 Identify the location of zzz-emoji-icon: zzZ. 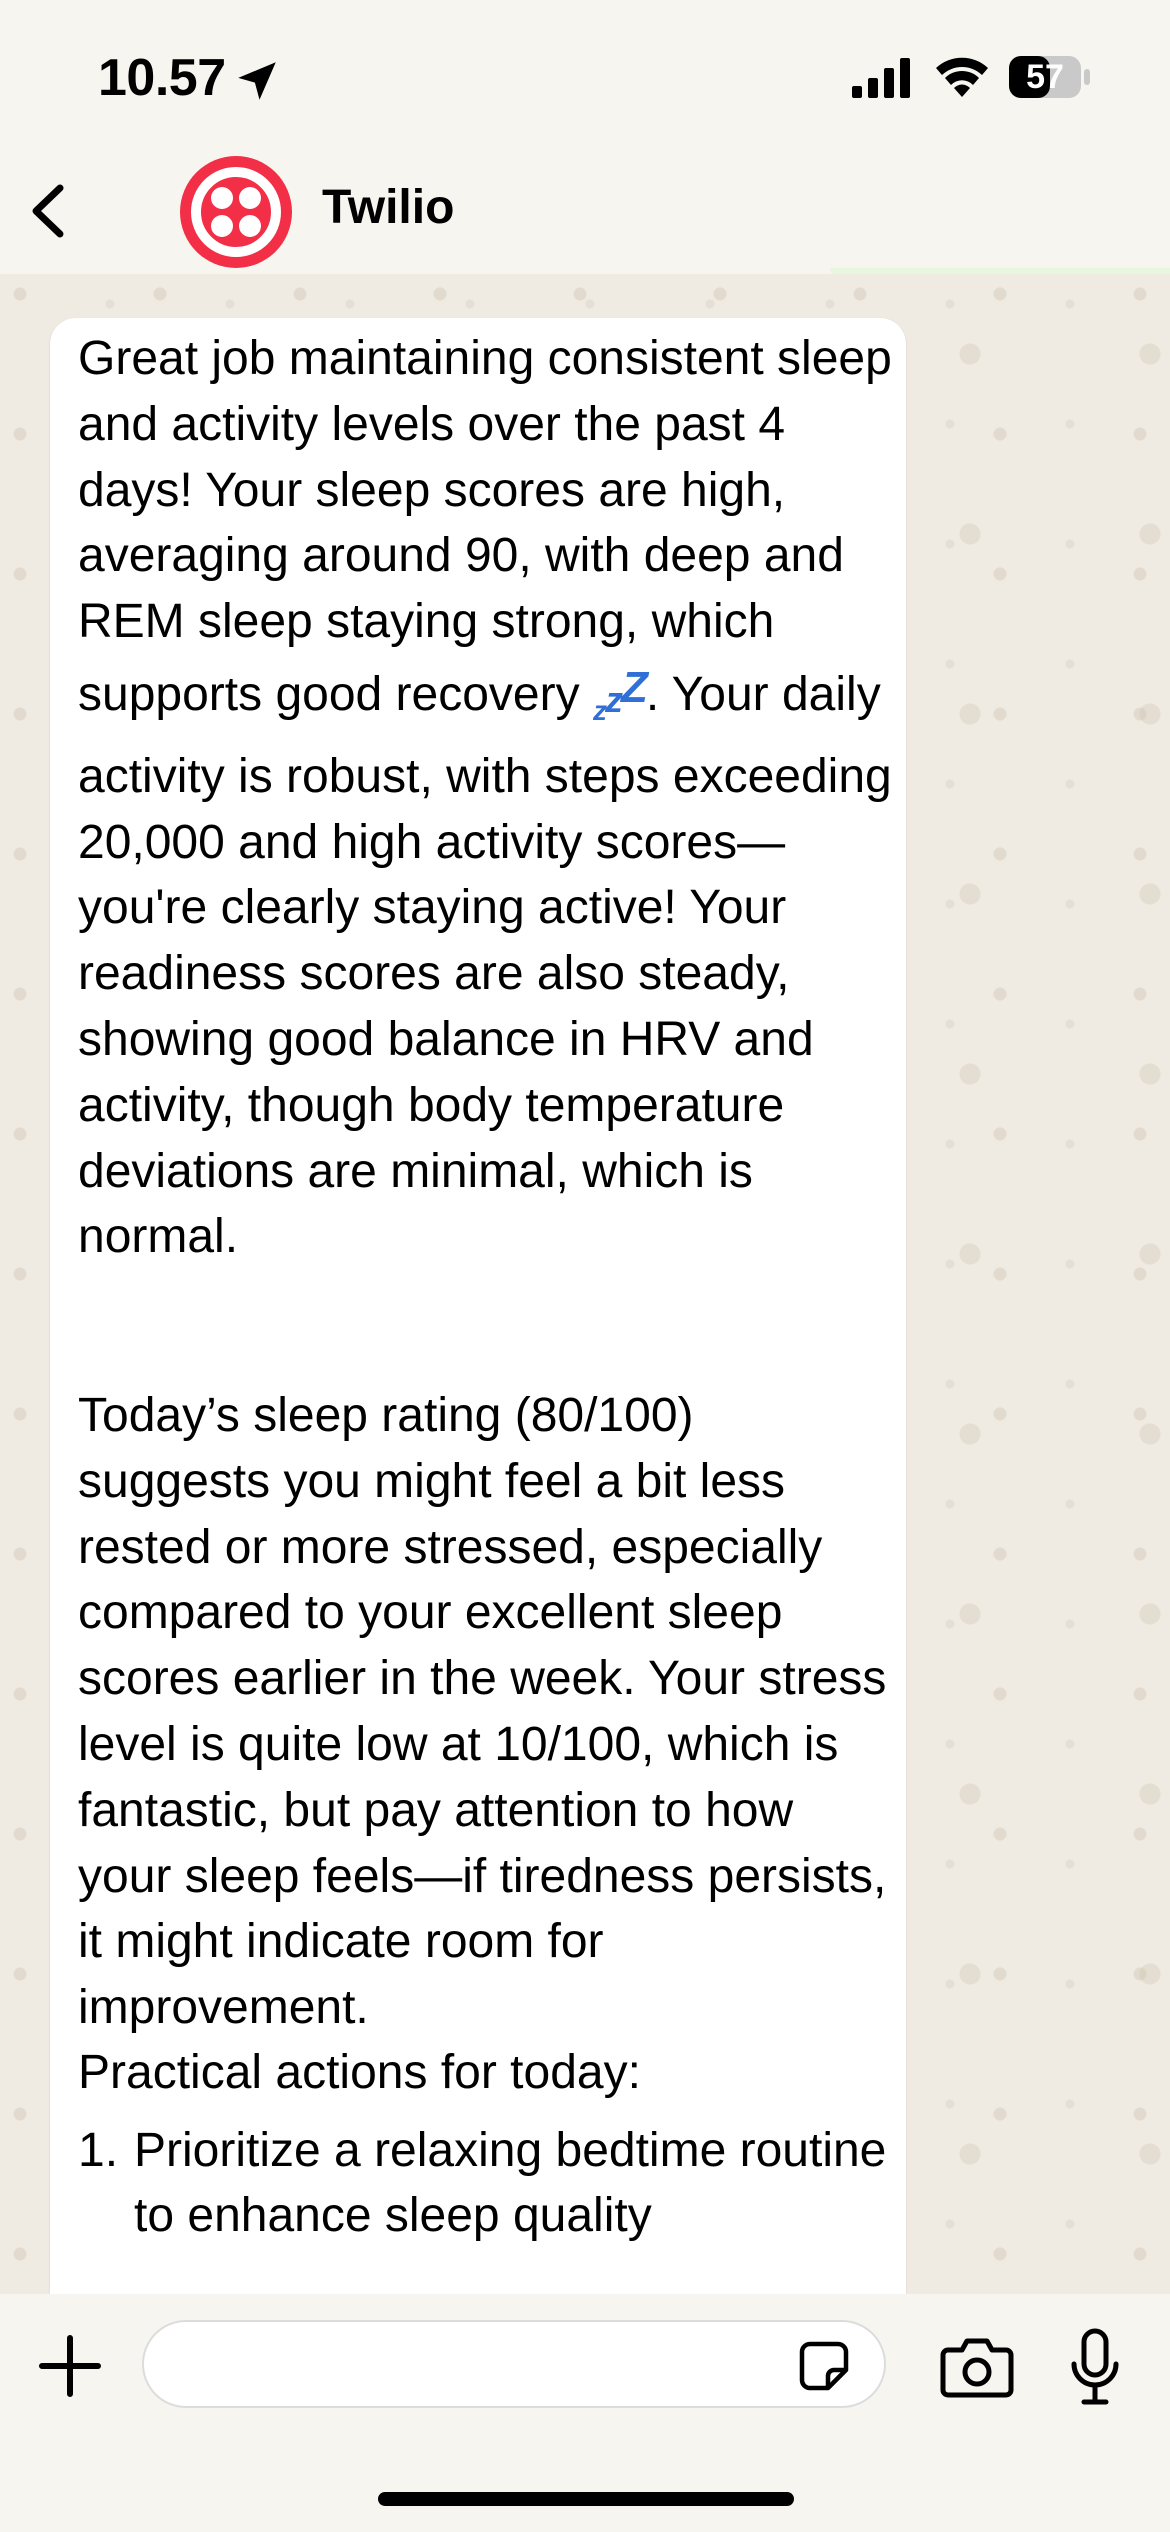
(620, 694).